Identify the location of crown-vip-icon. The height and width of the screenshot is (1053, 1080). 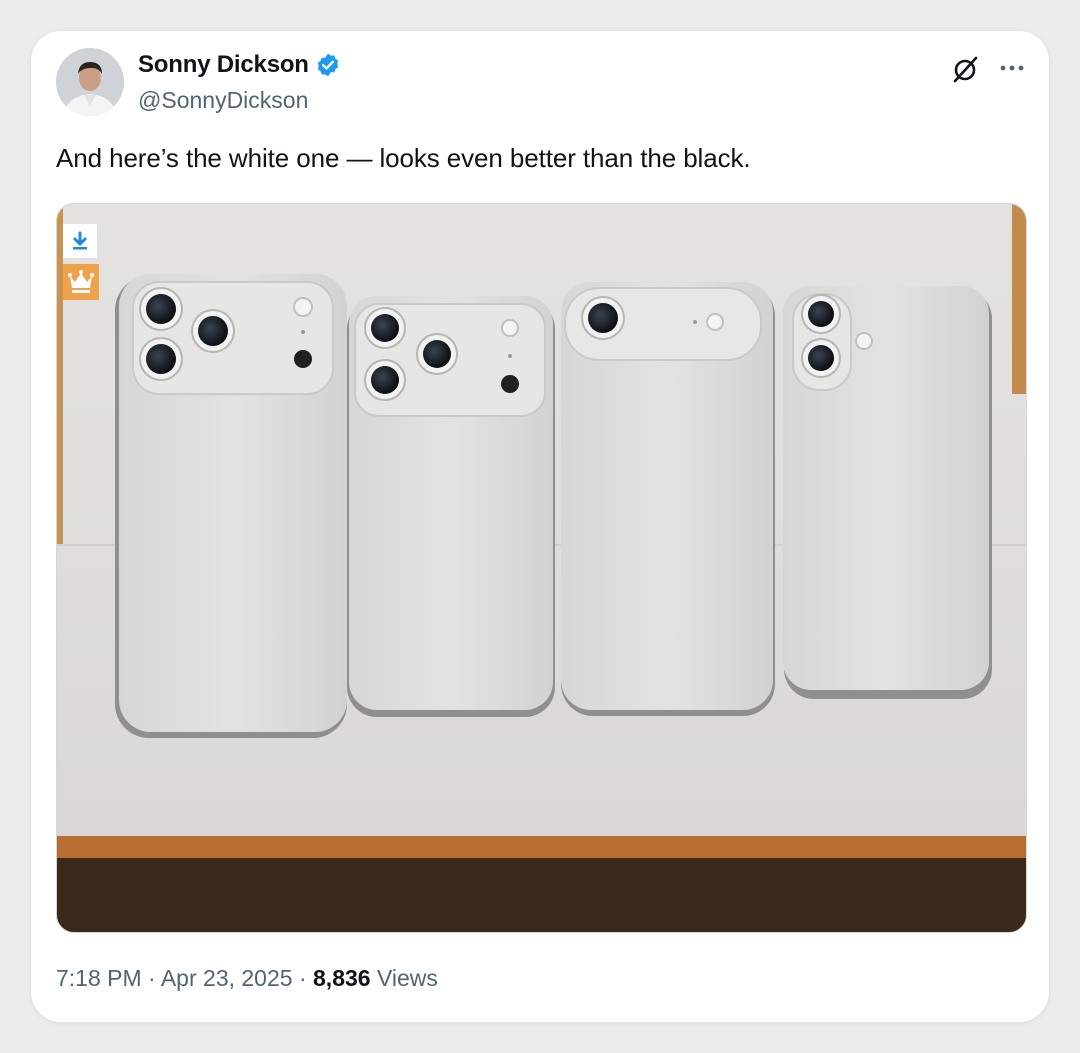
(81, 282).